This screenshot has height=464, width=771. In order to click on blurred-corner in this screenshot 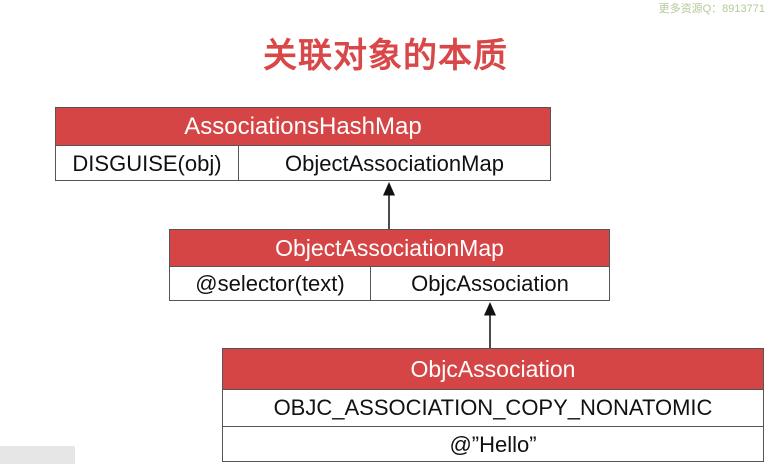, I will do `click(37, 455)`.